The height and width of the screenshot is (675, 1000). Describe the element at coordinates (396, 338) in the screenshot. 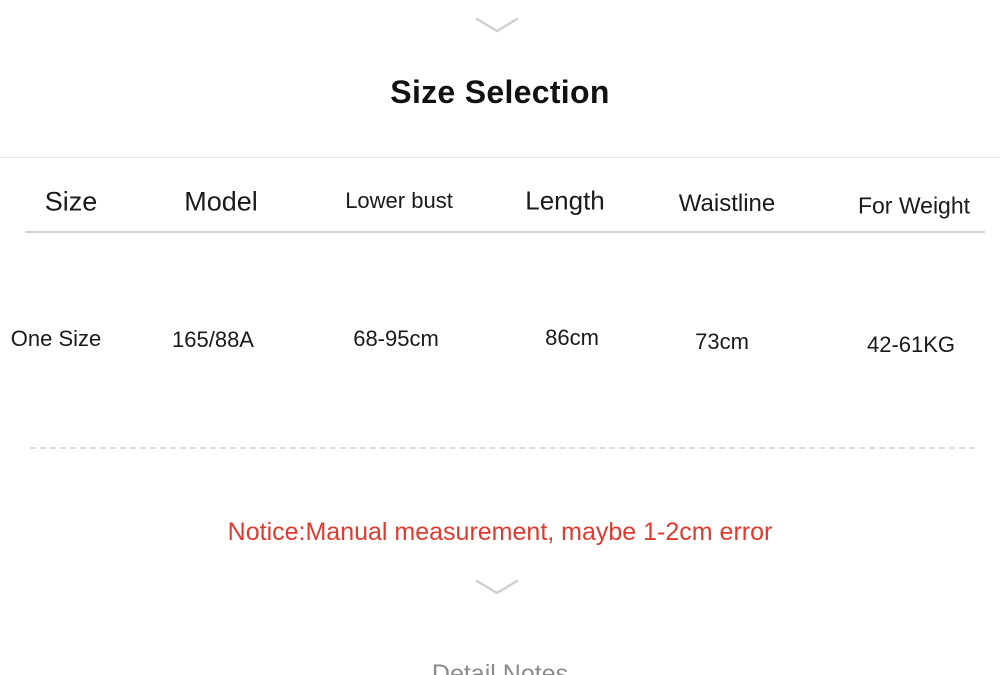

I see `table-cell-lower-bust: 68-95cm` at that location.